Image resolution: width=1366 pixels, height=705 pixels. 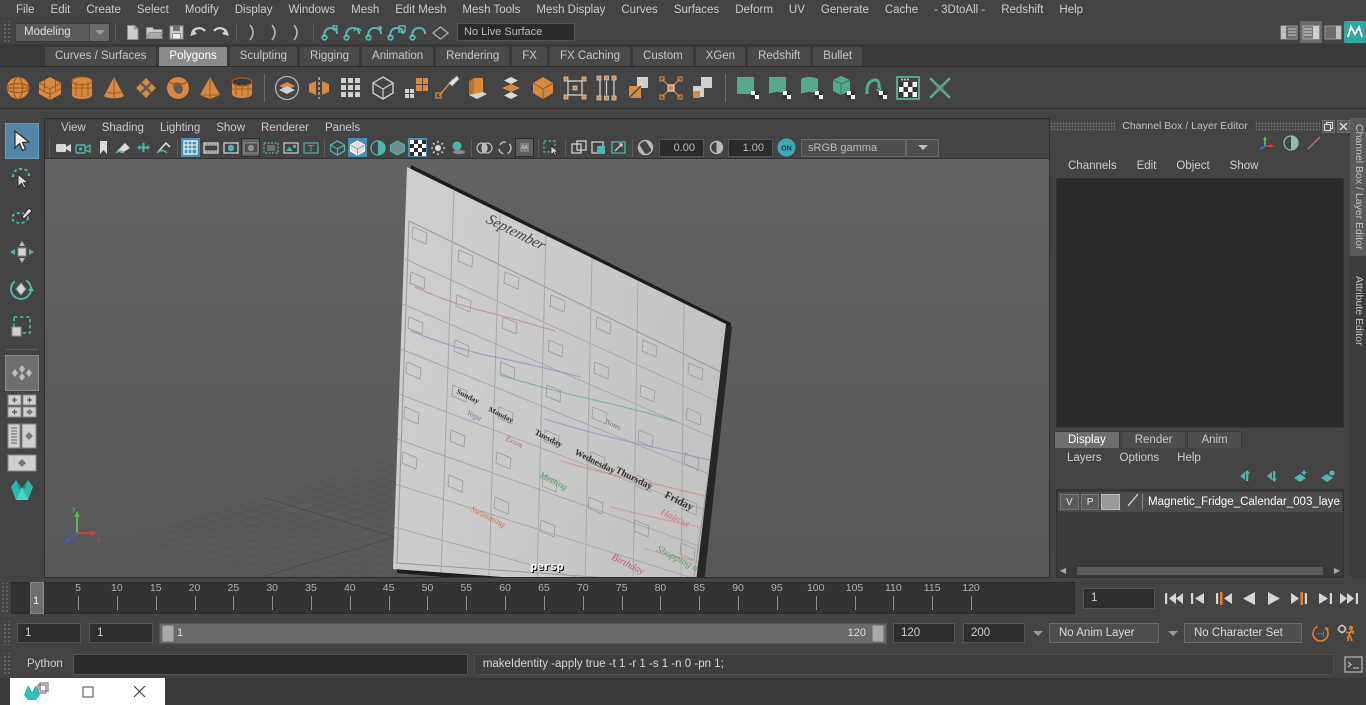 I want to click on screen-space-ao-icon, so click(x=484, y=147).